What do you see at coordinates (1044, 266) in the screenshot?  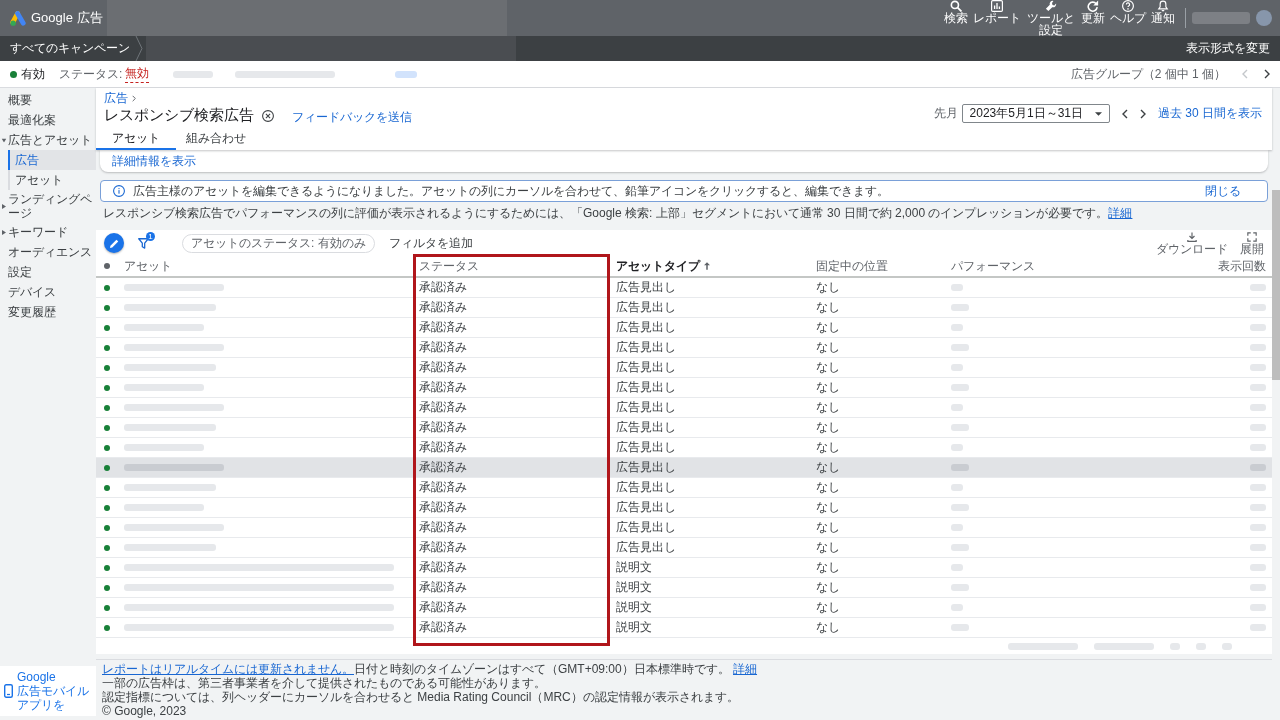 I see `column-header: パフォーマンス` at bounding box center [1044, 266].